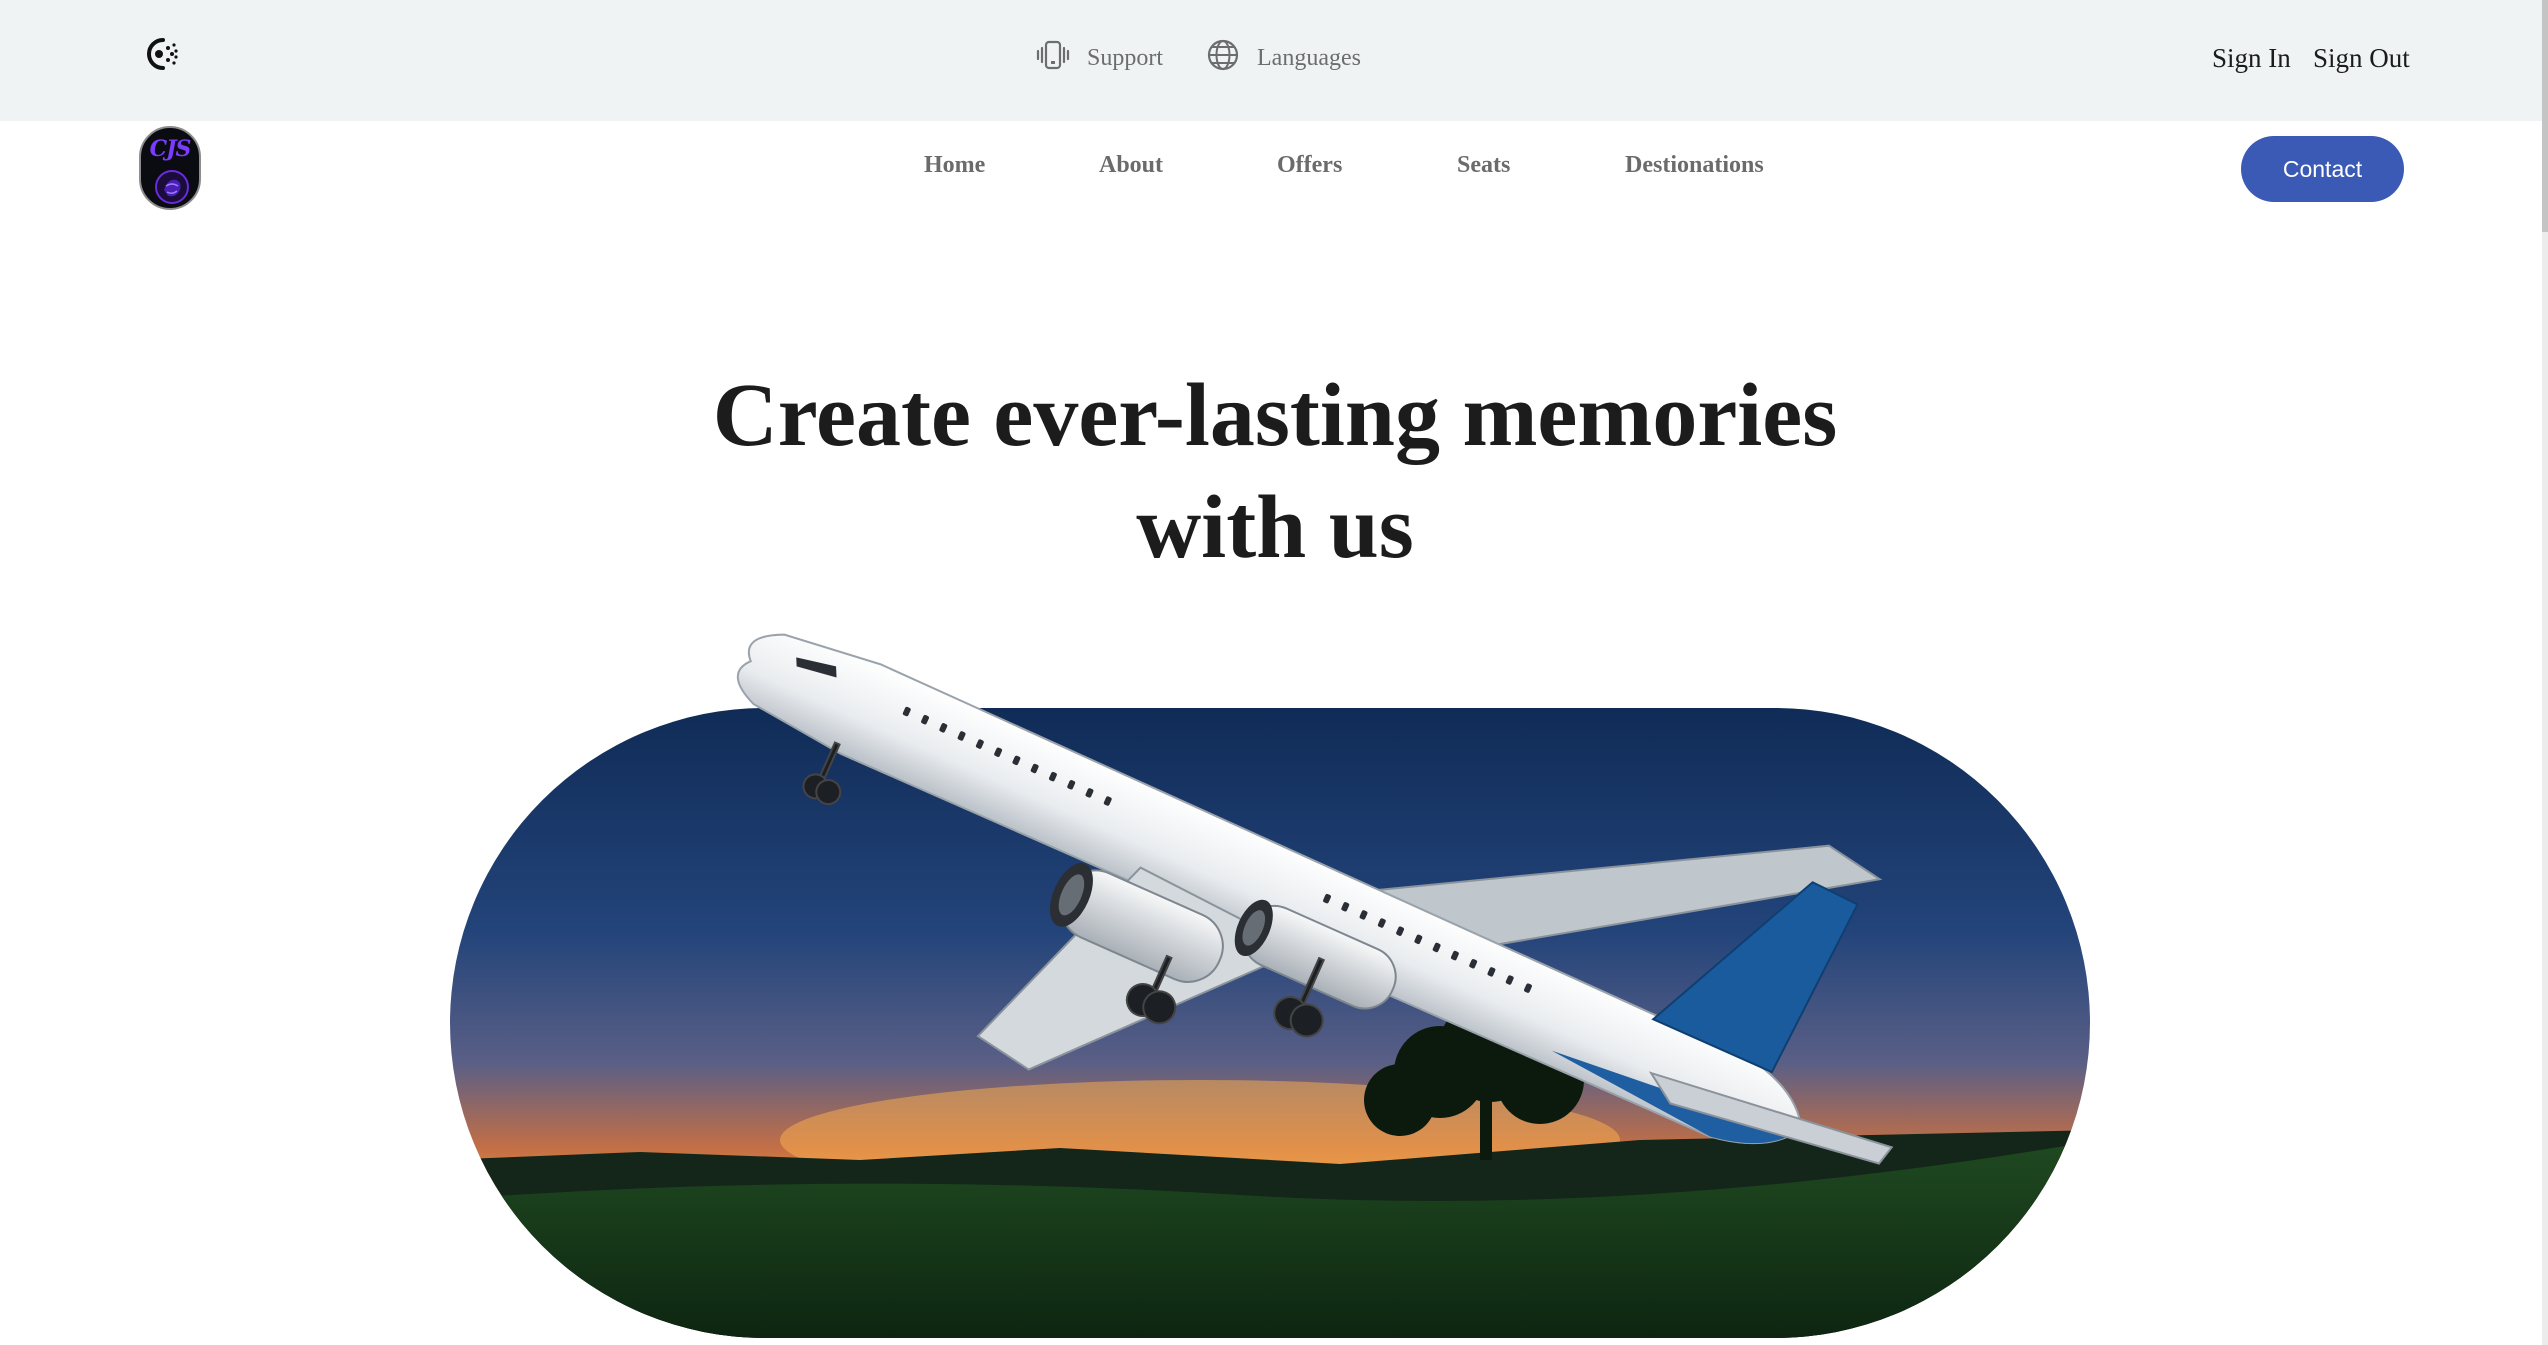 The image size is (2548, 1345). What do you see at coordinates (170, 149) in the screenshot?
I see `logo-text: CJS` at bounding box center [170, 149].